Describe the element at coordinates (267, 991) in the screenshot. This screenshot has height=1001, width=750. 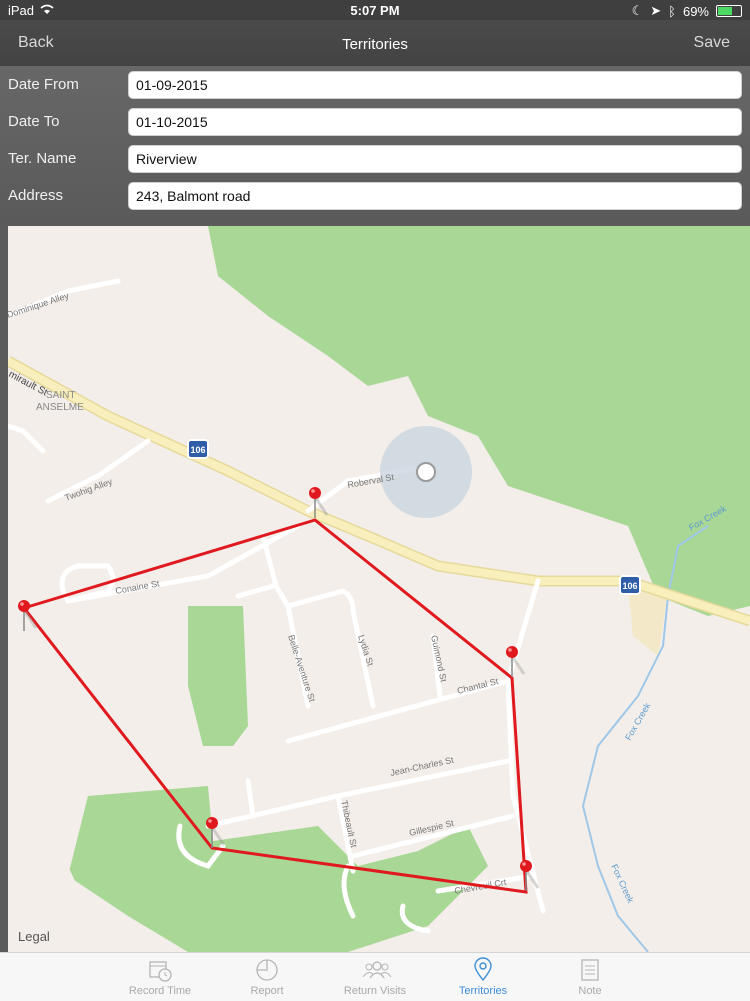
I see `tab-label: Report` at that location.